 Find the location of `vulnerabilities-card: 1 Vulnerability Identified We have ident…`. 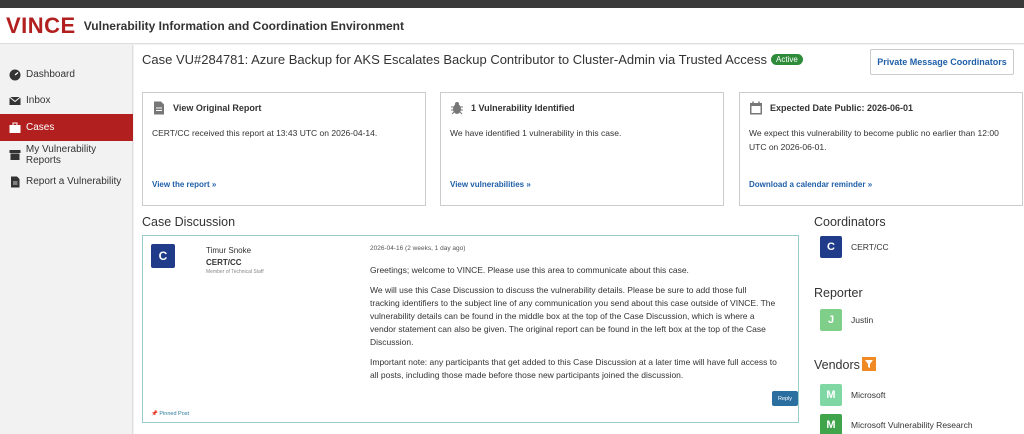

vulnerabilities-card: 1 Vulnerability Identified We have ident… is located at coordinates (582, 149).